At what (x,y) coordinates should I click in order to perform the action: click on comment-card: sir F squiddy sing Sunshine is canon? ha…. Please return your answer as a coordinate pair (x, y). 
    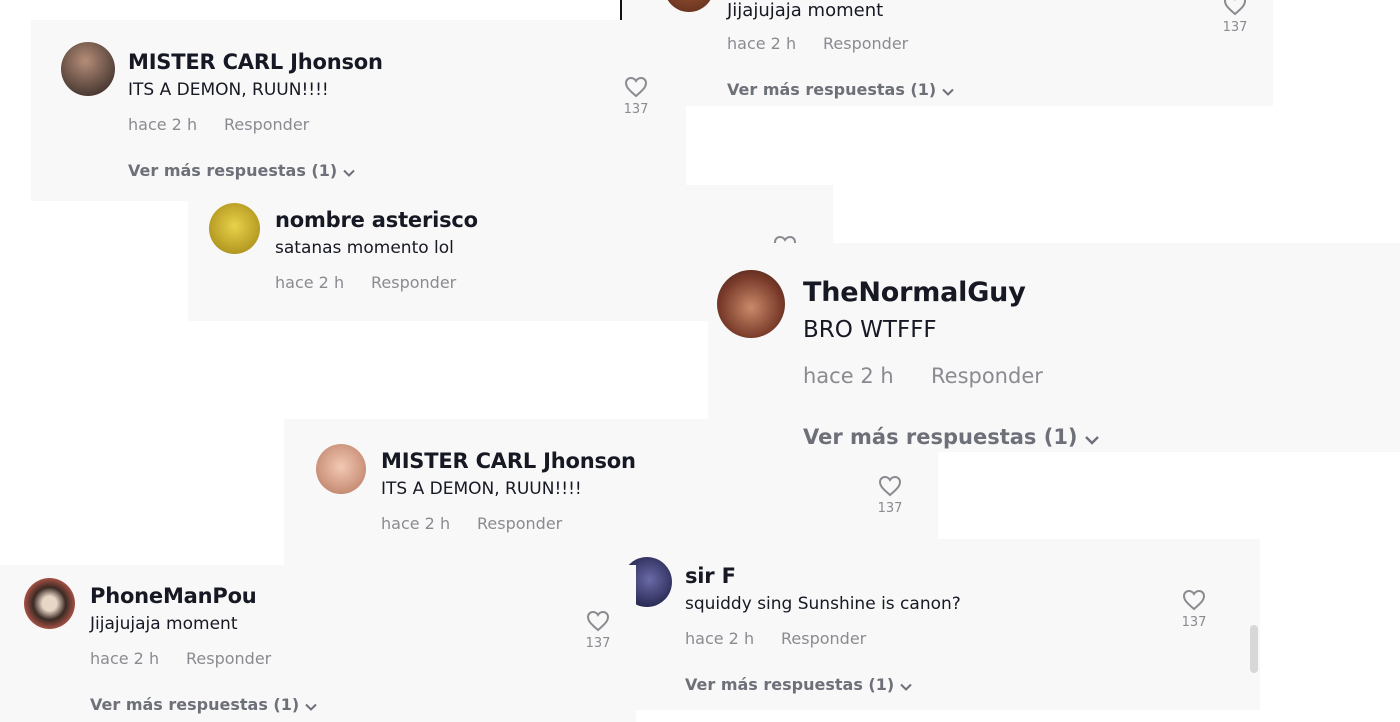
    Looking at the image, I should click on (941, 624).